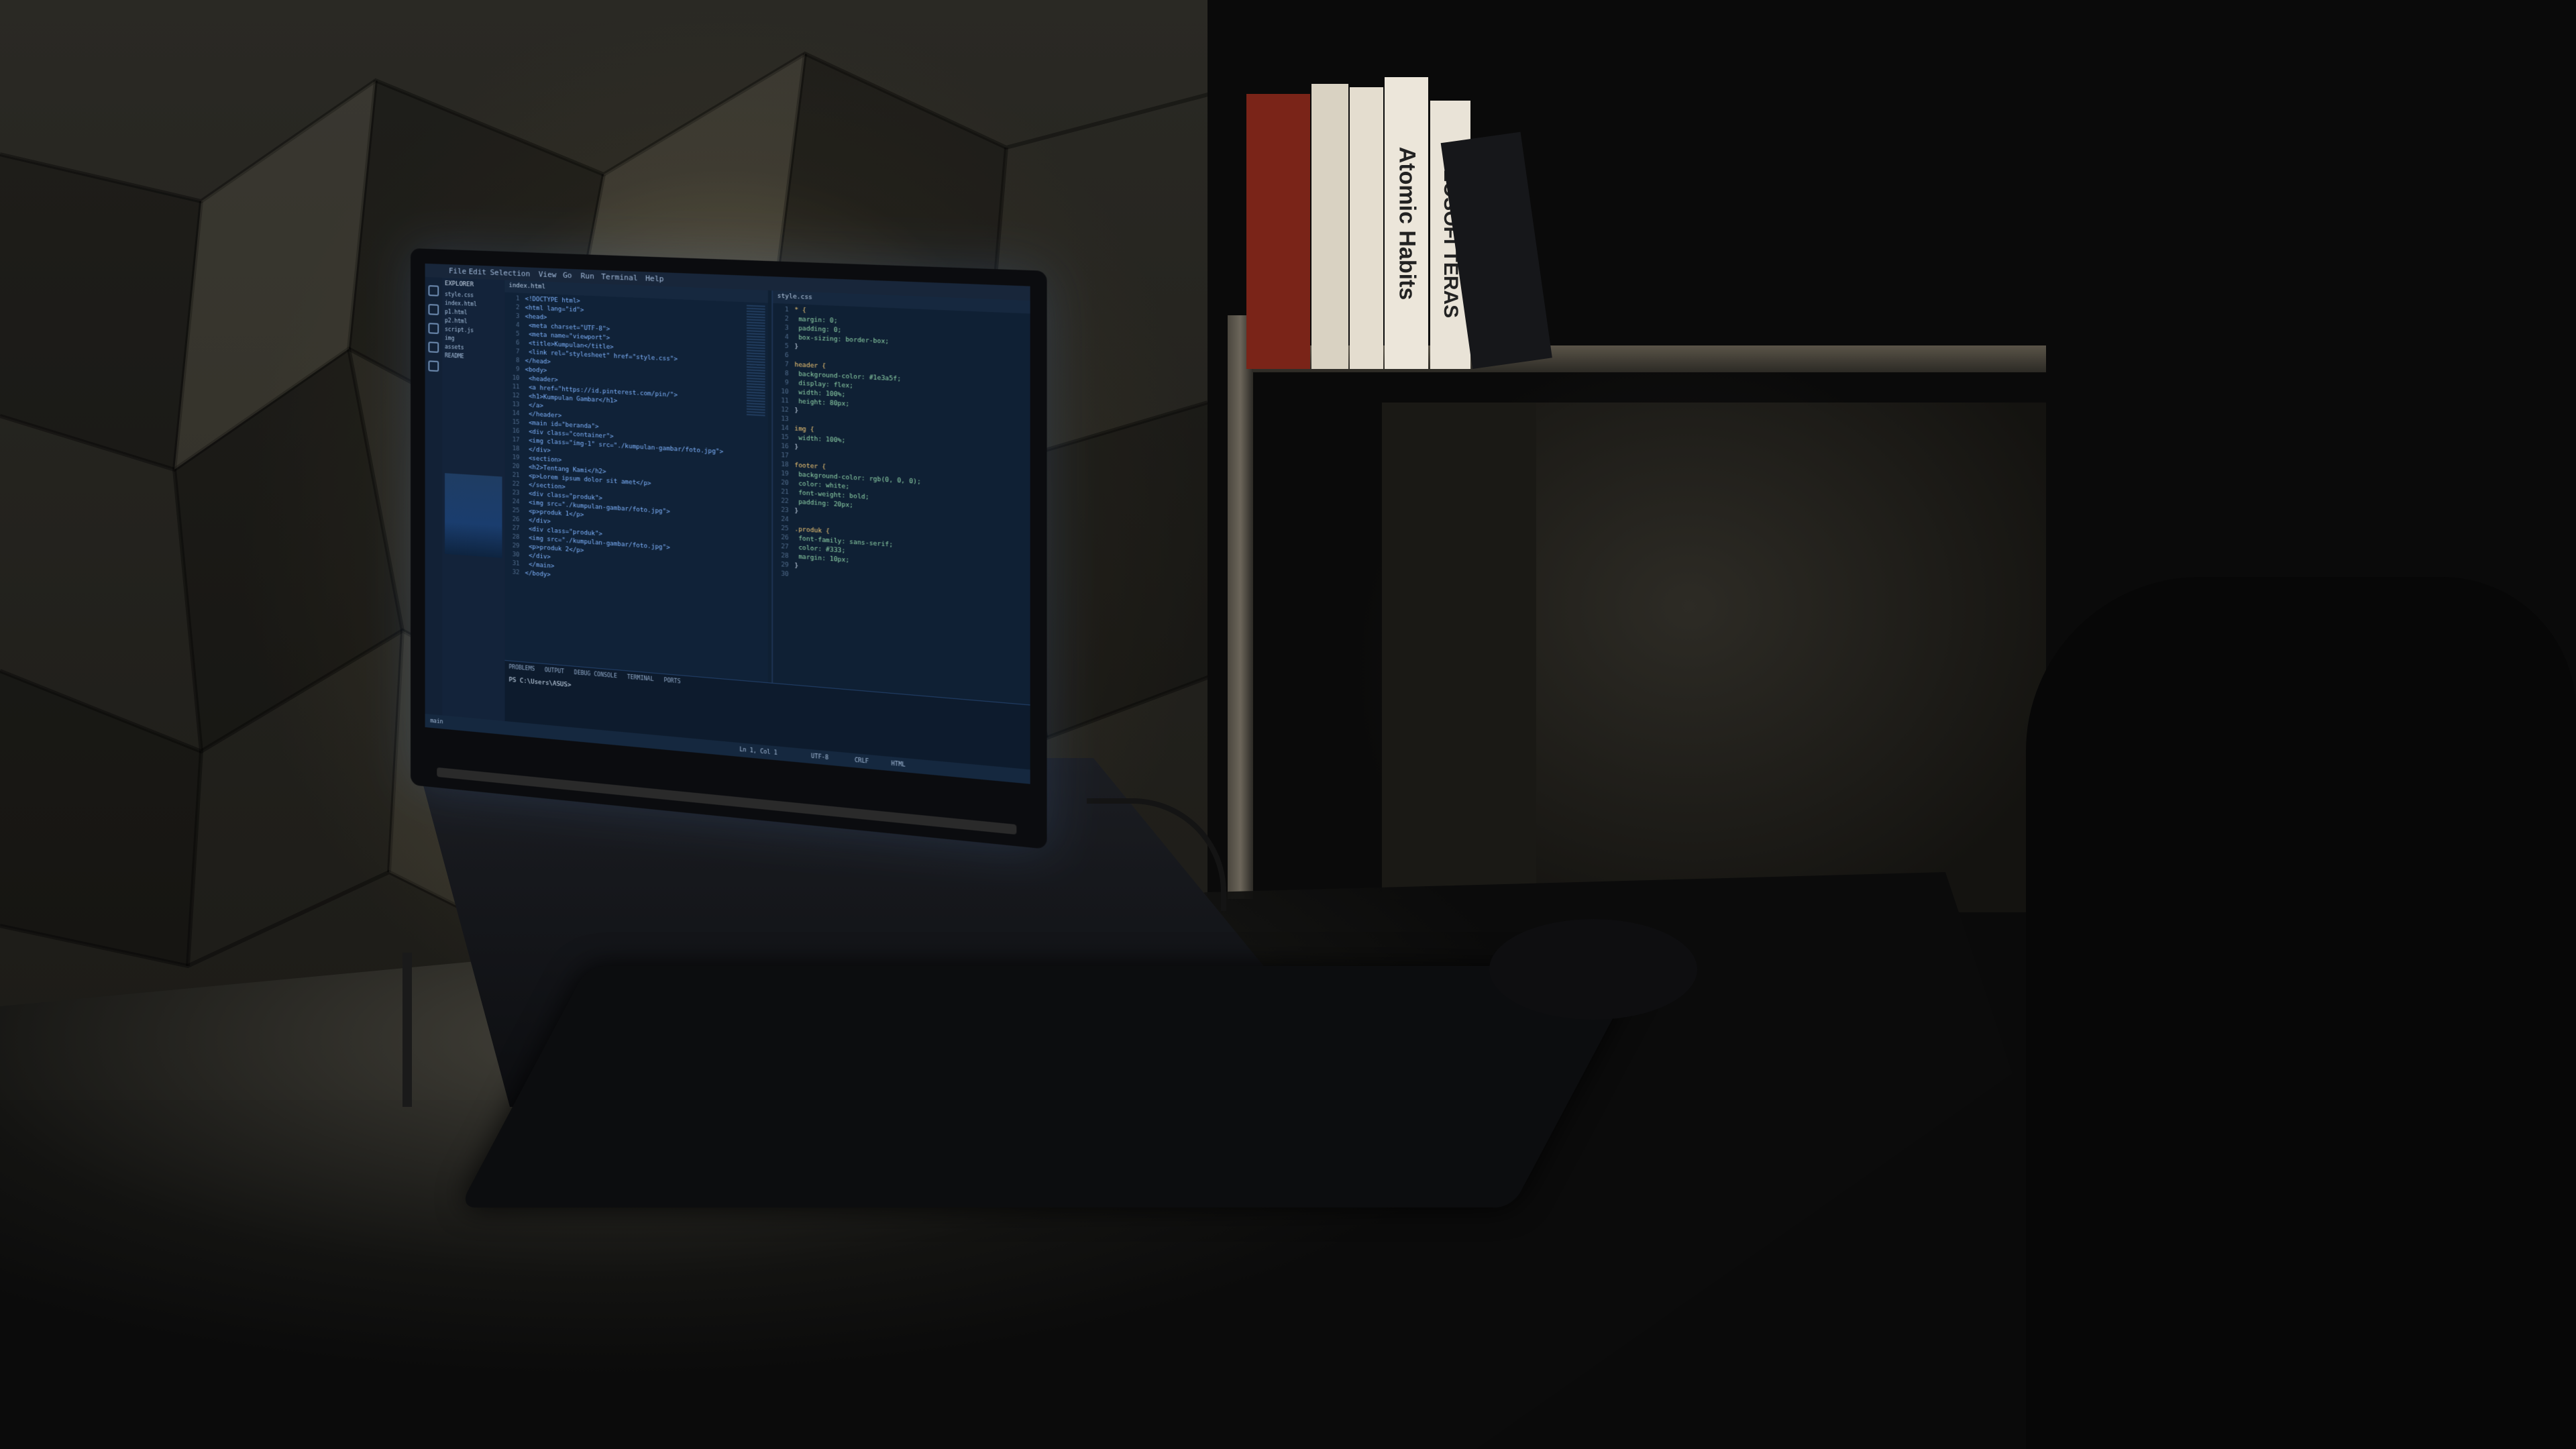 The width and height of the screenshot is (2576, 1449). I want to click on shelf-inner-panel, so click(1459, 650).